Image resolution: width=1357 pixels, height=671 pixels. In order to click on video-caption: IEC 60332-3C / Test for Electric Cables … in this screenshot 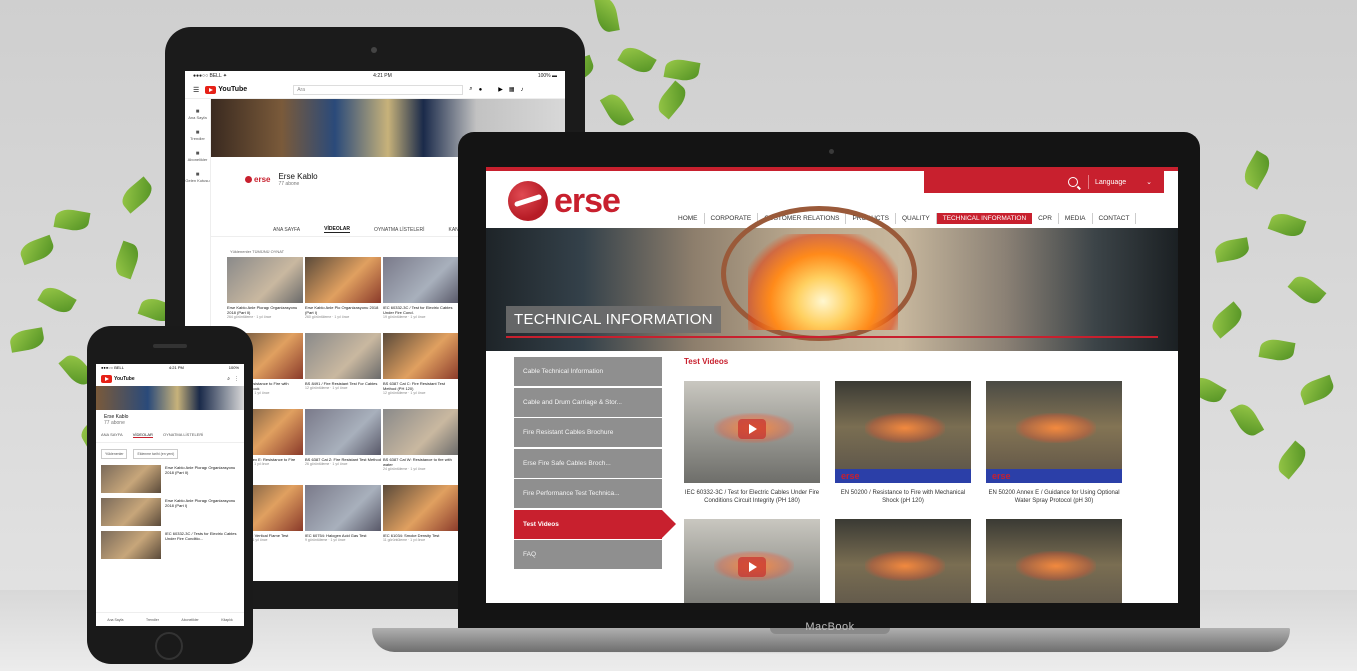, I will do `click(752, 497)`.